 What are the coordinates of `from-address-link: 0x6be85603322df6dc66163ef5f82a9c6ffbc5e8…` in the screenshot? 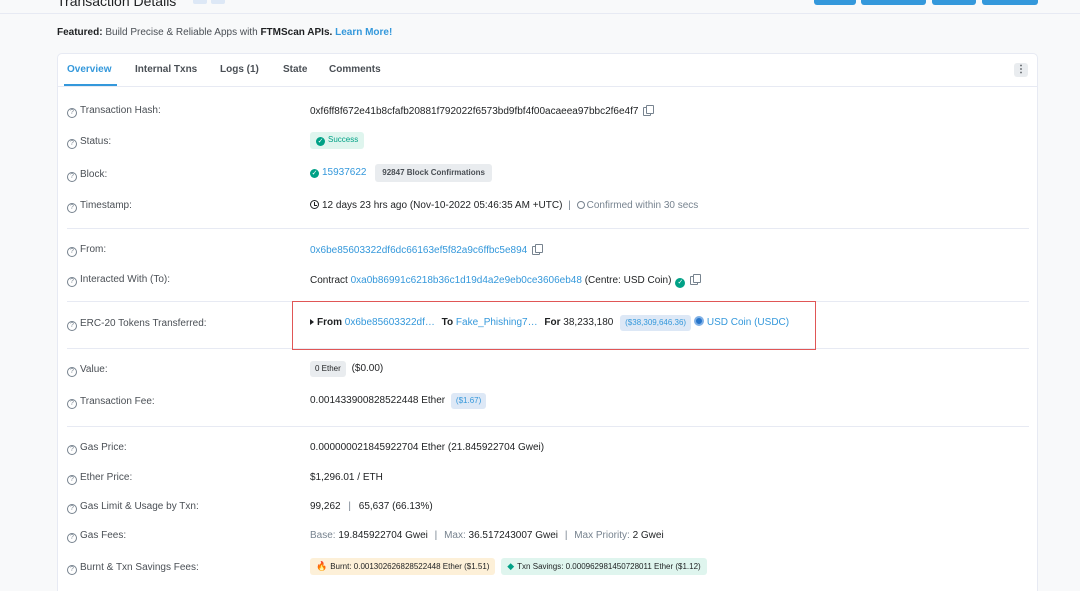 It's located at (418, 250).